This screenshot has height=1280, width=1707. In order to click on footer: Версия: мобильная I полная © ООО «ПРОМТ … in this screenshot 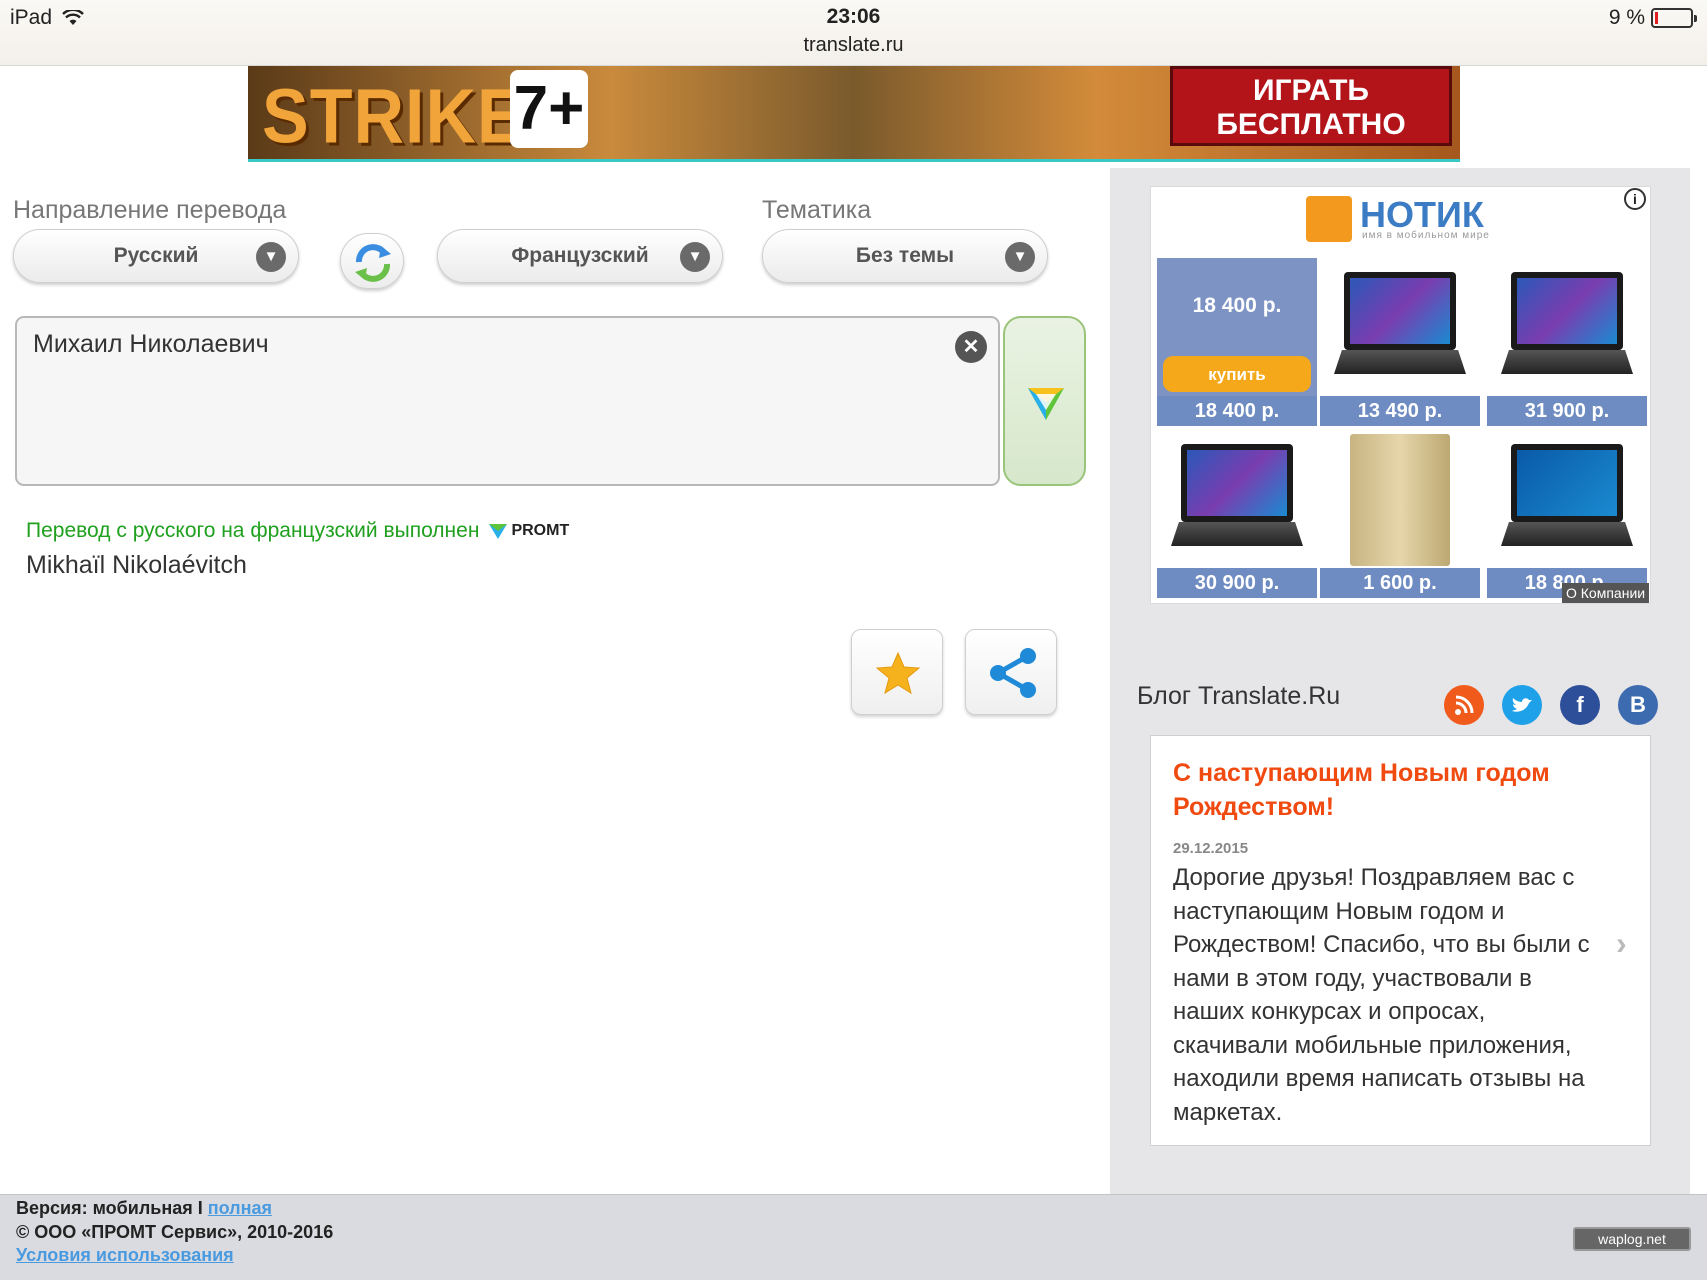, I will do `click(853, 1237)`.